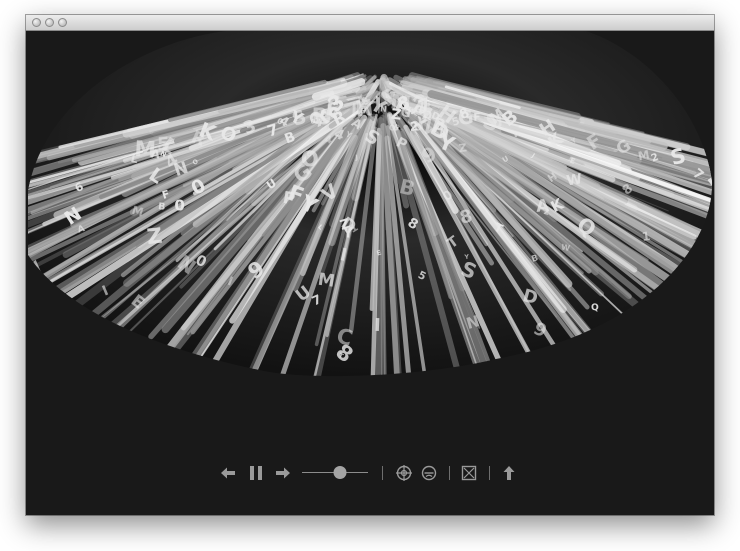 The image size is (740, 551). What do you see at coordinates (256, 473) in the screenshot?
I see `pause-icon` at bounding box center [256, 473].